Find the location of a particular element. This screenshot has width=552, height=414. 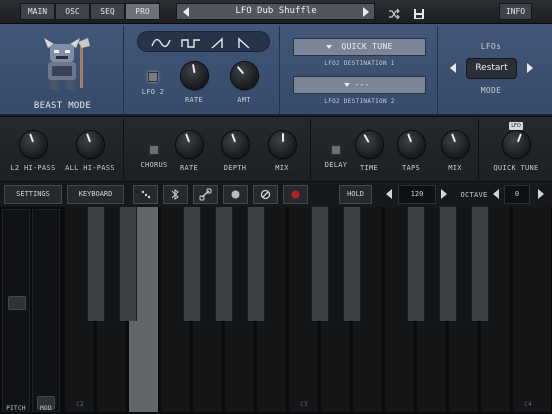

hold-button: HOLD is located at coordinates (355, 194).